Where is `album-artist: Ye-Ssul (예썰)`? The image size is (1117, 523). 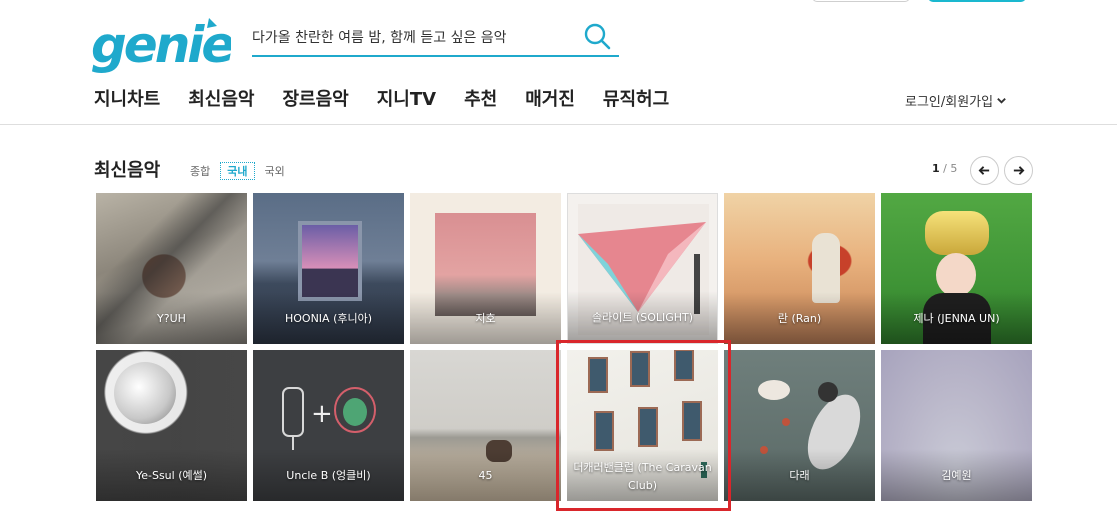 album-artist: Ye-Ssul (예썰) is located at coordinates (171, 475).